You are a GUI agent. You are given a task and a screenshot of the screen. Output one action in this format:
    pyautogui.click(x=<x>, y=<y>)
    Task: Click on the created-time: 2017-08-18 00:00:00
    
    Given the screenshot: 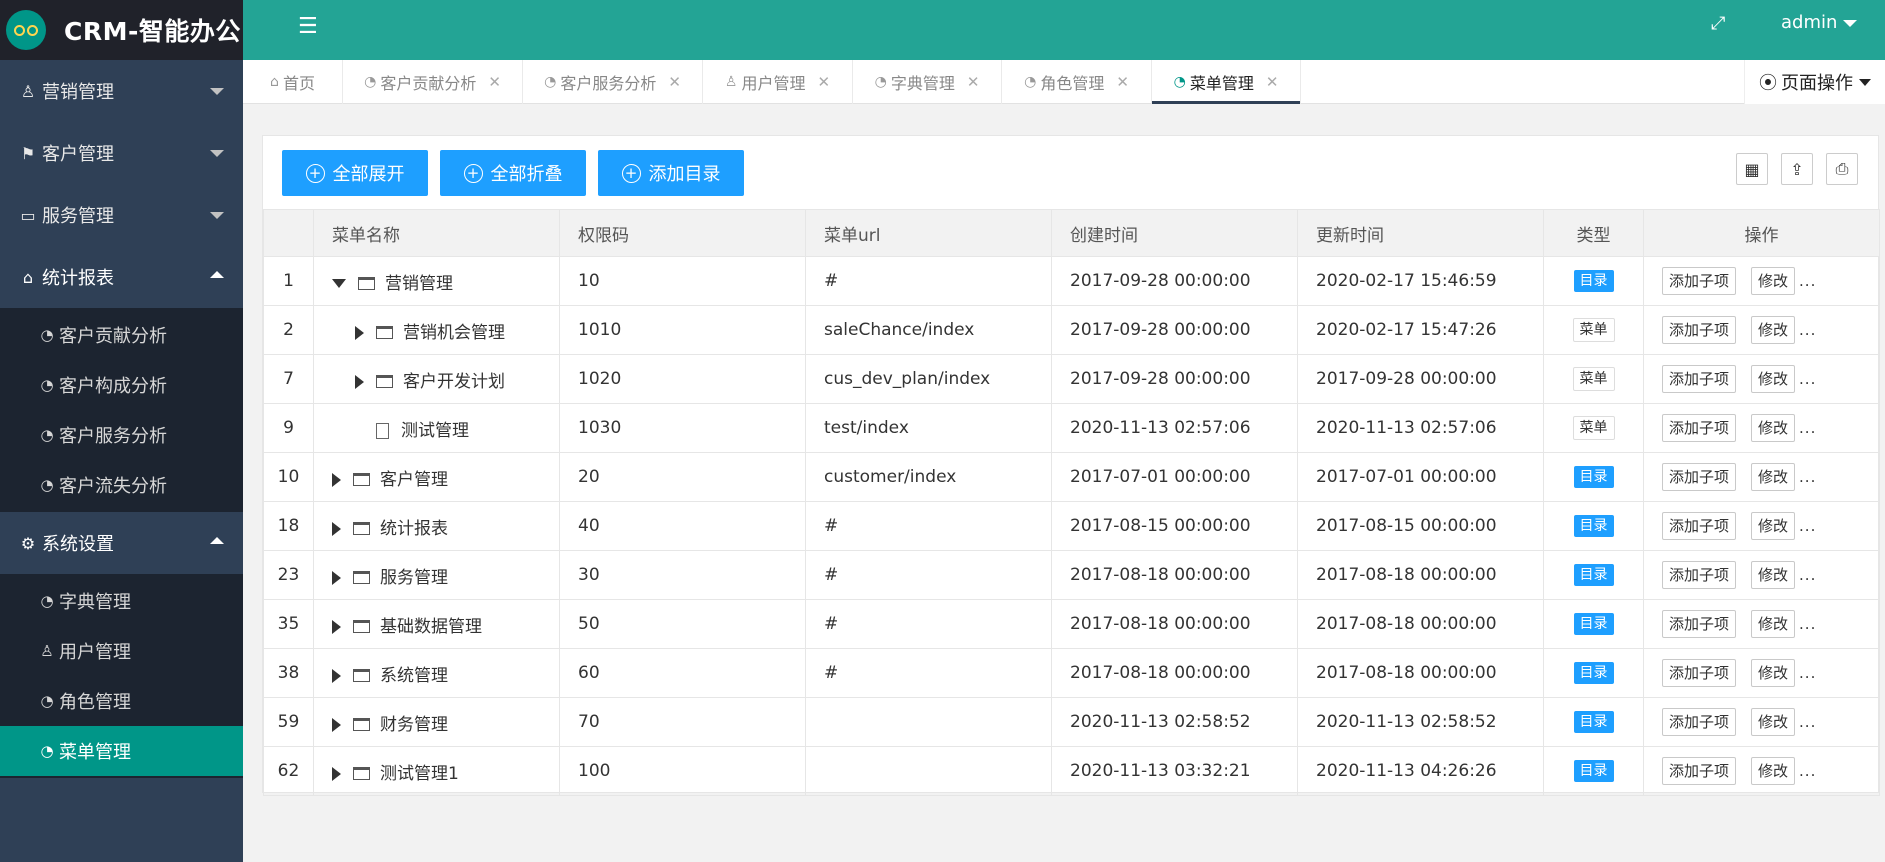 What is the action you would take?
    pyautogui.click(x=1174, y=624)
    